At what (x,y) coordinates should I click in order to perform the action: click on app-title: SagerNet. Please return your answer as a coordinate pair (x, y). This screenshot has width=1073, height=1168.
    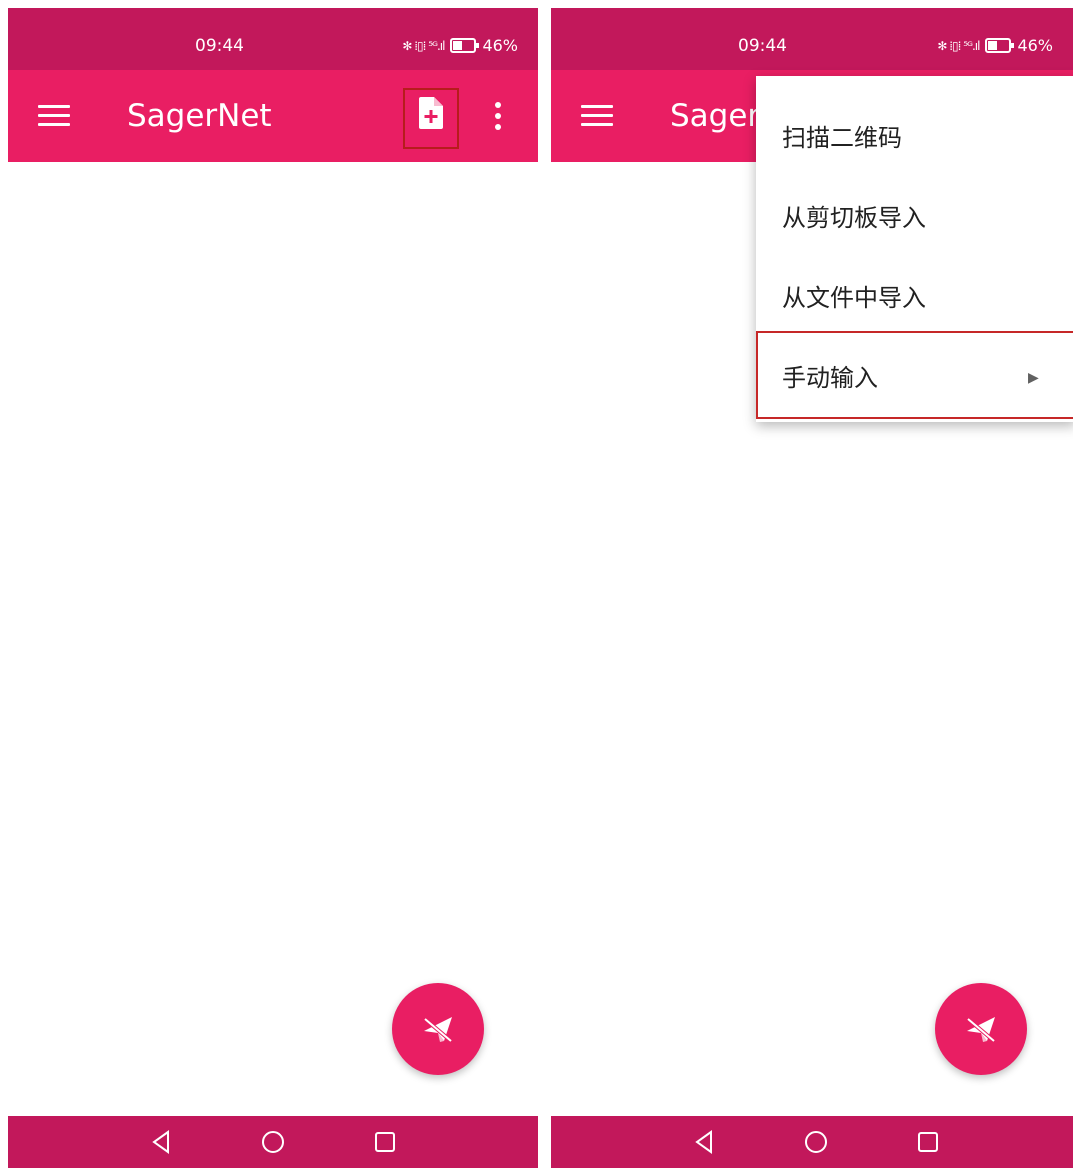
    Looking at the image, I should click on (199, 116).